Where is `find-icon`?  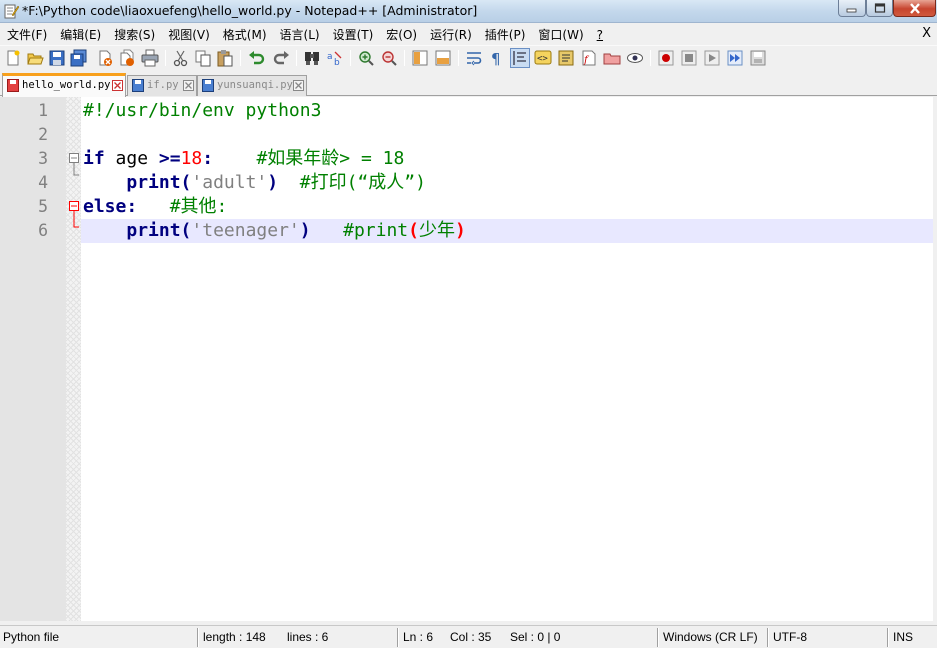
find-icon is located at coordinates (312, 58).